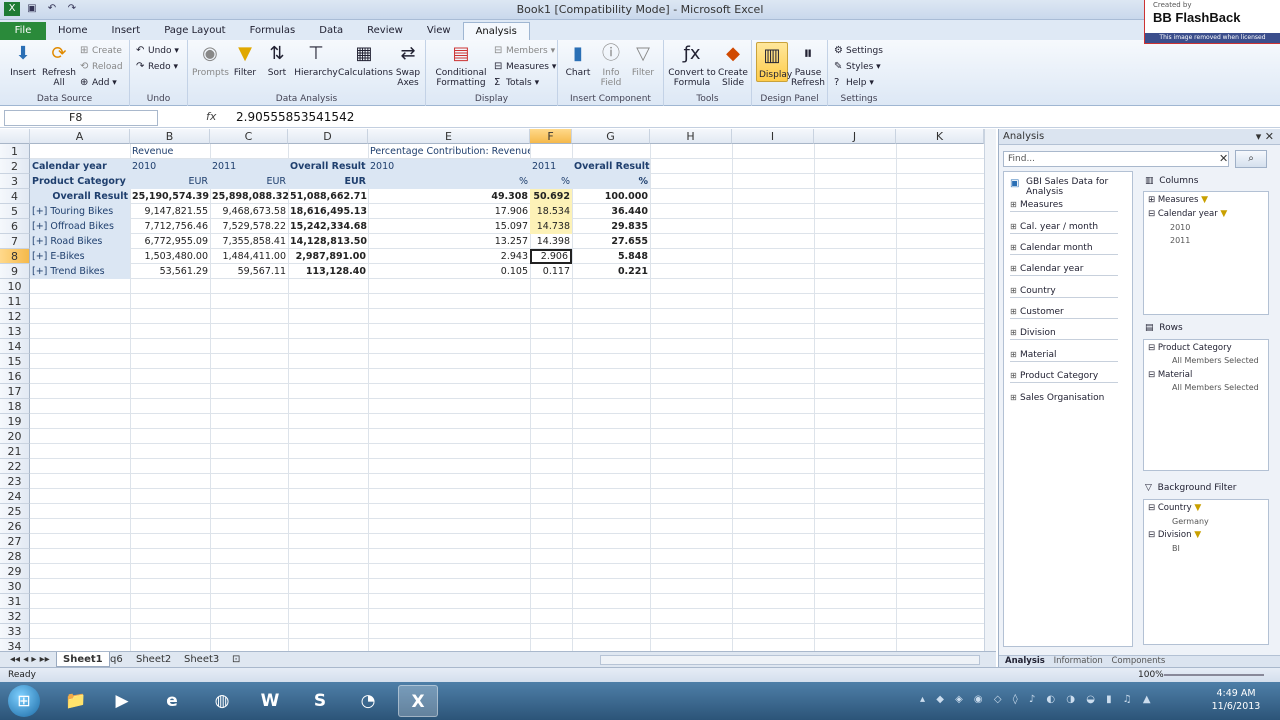 This screenshot has height=720, width=1280. Describe the element at coordinates (733, 65) in the screenshot. I see `create-slide-button: ◆ Create Slide` at that location.